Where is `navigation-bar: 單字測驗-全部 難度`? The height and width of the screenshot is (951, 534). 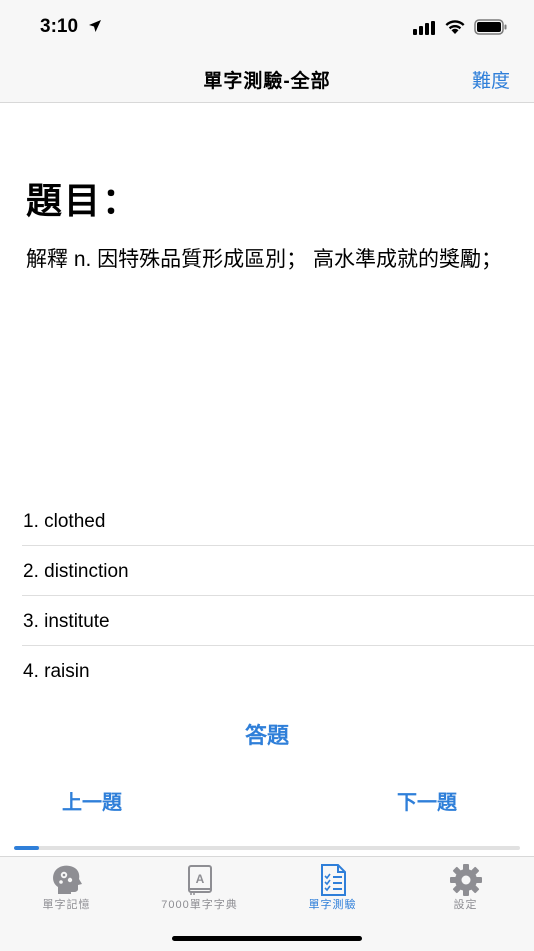 navigation-bar: 單字測驗-全部 難度 is located at coordinates (267, 79).